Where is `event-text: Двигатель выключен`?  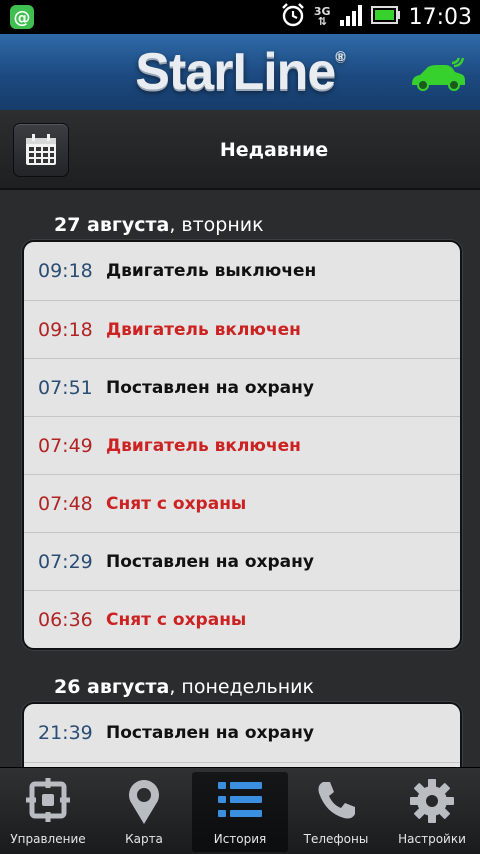
event-text: Двигатель выключен is located at coordinates (211, 271).